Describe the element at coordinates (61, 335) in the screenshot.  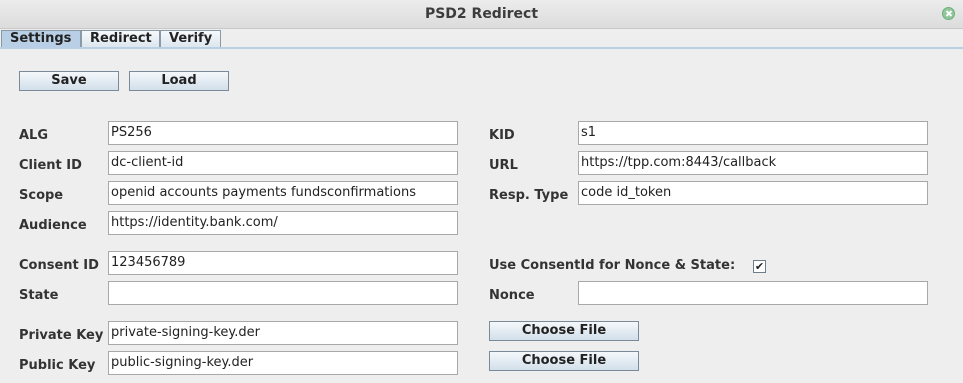
I see `private-key-label: Private Key` at that location.